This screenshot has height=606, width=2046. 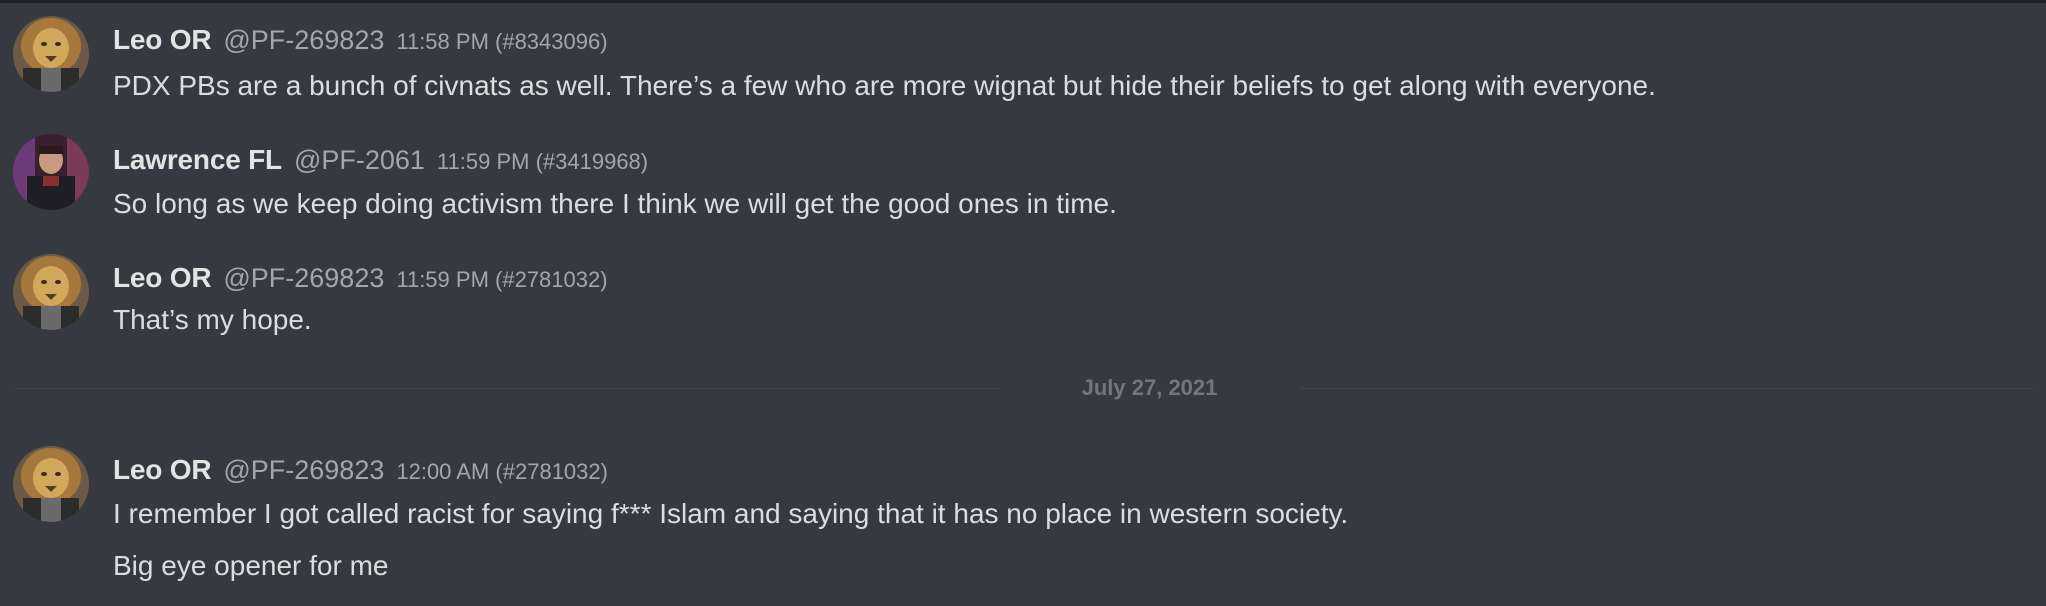 I want to click on divider-line-left, so click(x=506, y=388).